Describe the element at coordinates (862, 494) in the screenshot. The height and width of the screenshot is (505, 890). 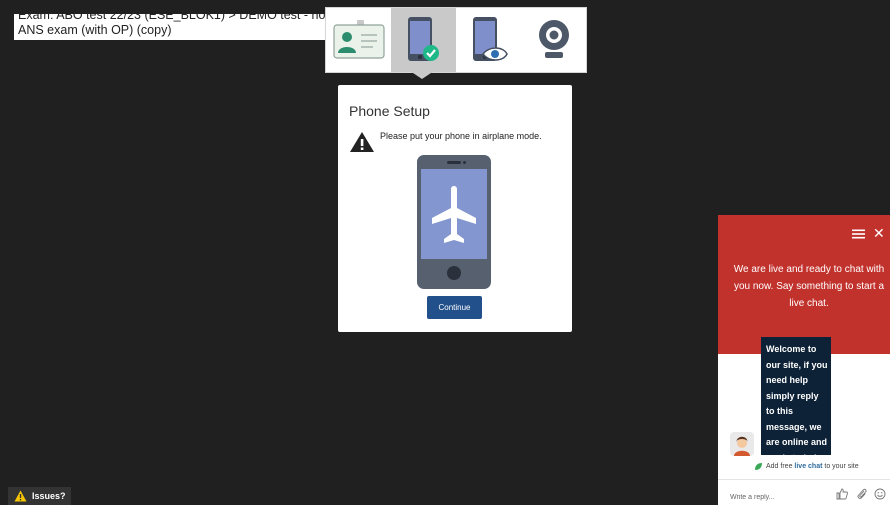
I see `paperclip-icon` at that location.